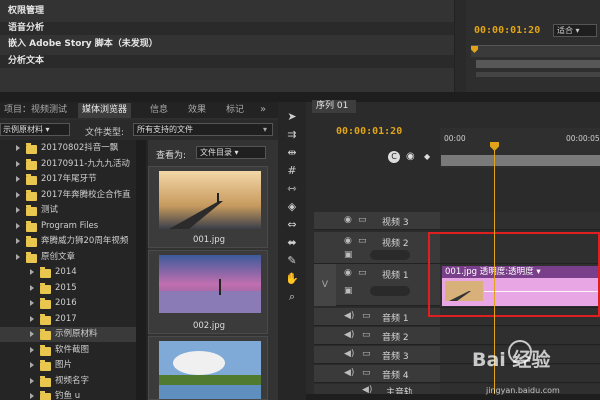  Describe the element at coordinates (208, 292) in the screenshot. I see `thumbnail-item: 002.jpg` at that location.